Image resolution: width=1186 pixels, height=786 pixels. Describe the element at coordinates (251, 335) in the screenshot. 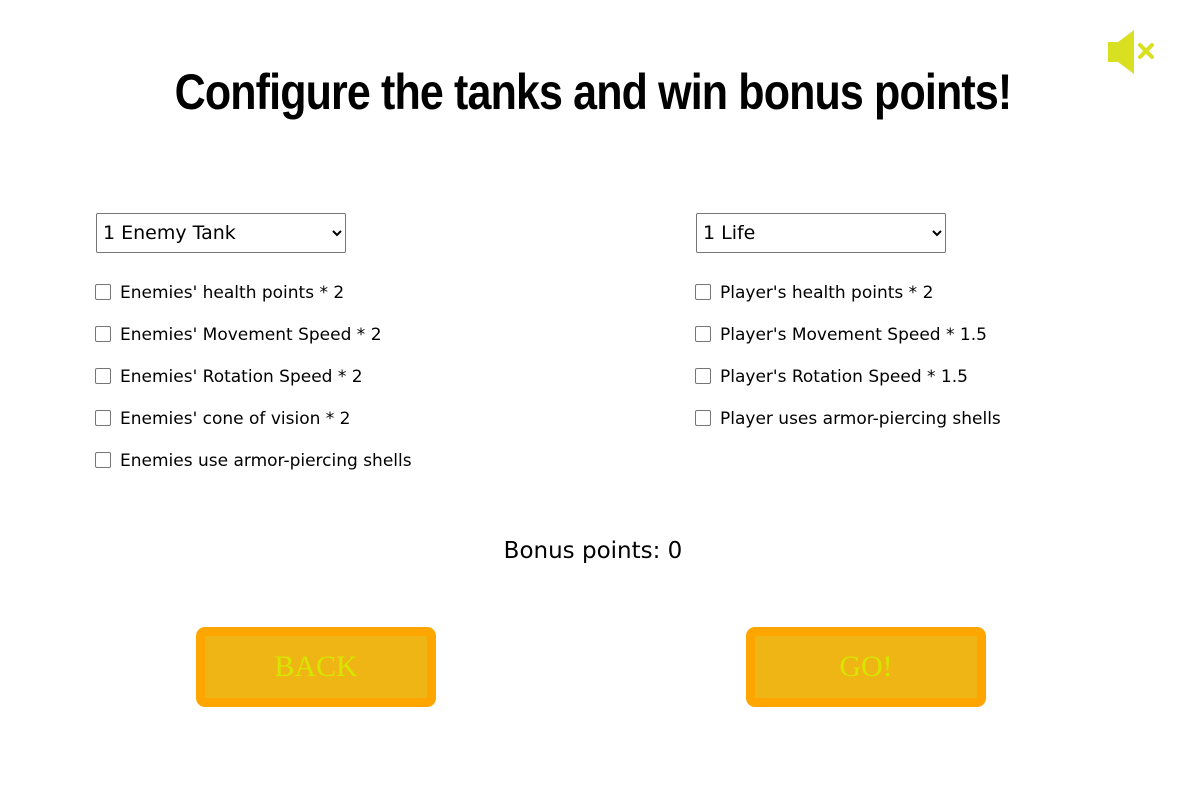

I see `enemy-movement-label: Enemies' Movement Speed * 2` at that location.